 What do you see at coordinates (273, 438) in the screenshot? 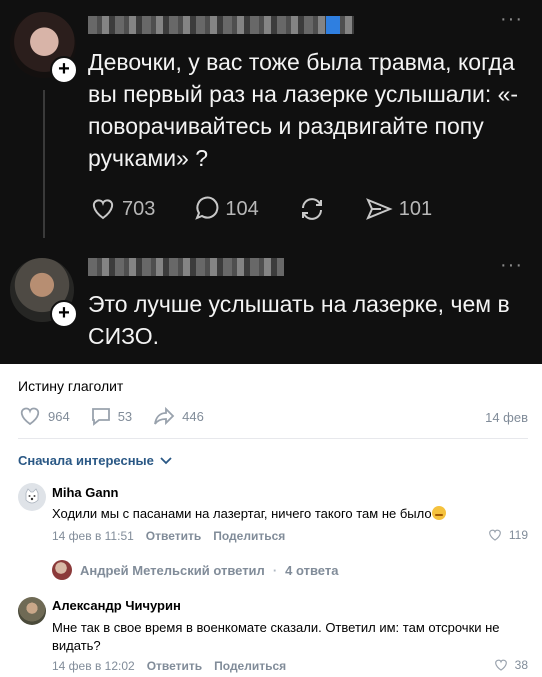
I see `divider` at bounding box center [273, 438].